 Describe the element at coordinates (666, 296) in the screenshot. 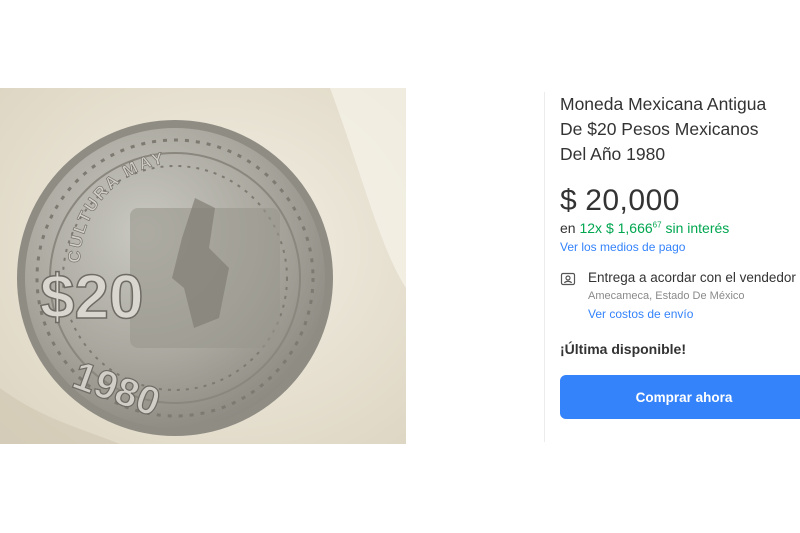

I see `shipping-location: Amecameca, Estado De México` at that location.